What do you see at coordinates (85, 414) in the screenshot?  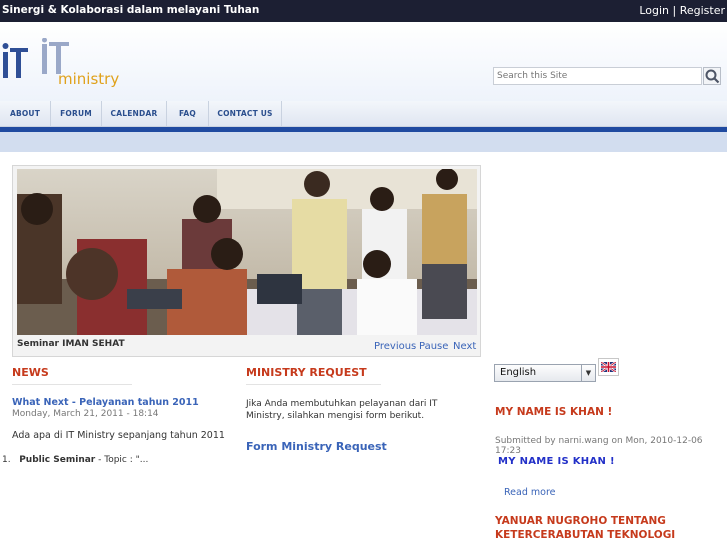 I see `news-item-date: Monday, March 21, 2011 - 18:14` at bounding box center [85, 414].